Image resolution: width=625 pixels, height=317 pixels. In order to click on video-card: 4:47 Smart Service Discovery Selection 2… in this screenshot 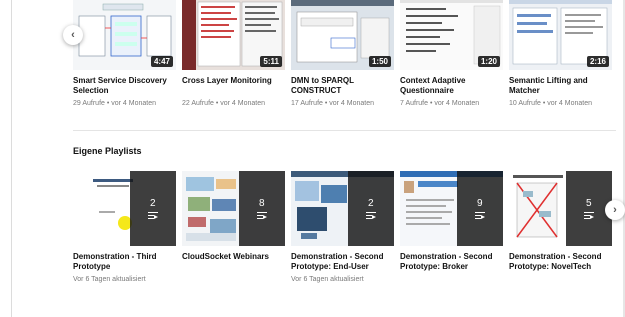, I will do `click(124, 54)`.